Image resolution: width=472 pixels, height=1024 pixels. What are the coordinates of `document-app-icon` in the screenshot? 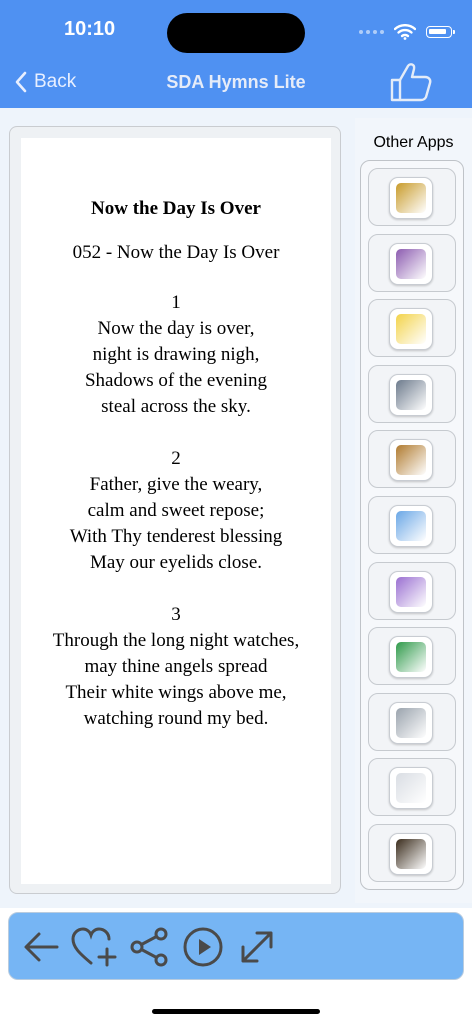 It's located at (411, 722).